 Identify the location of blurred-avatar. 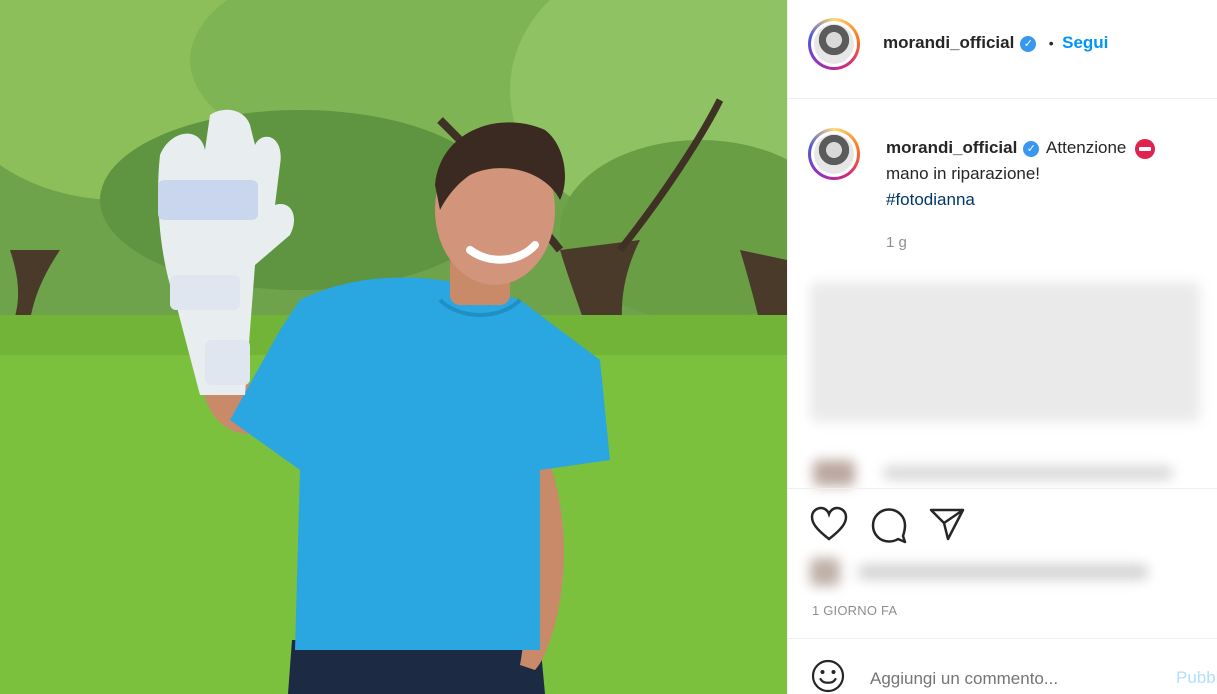
(834, 473).